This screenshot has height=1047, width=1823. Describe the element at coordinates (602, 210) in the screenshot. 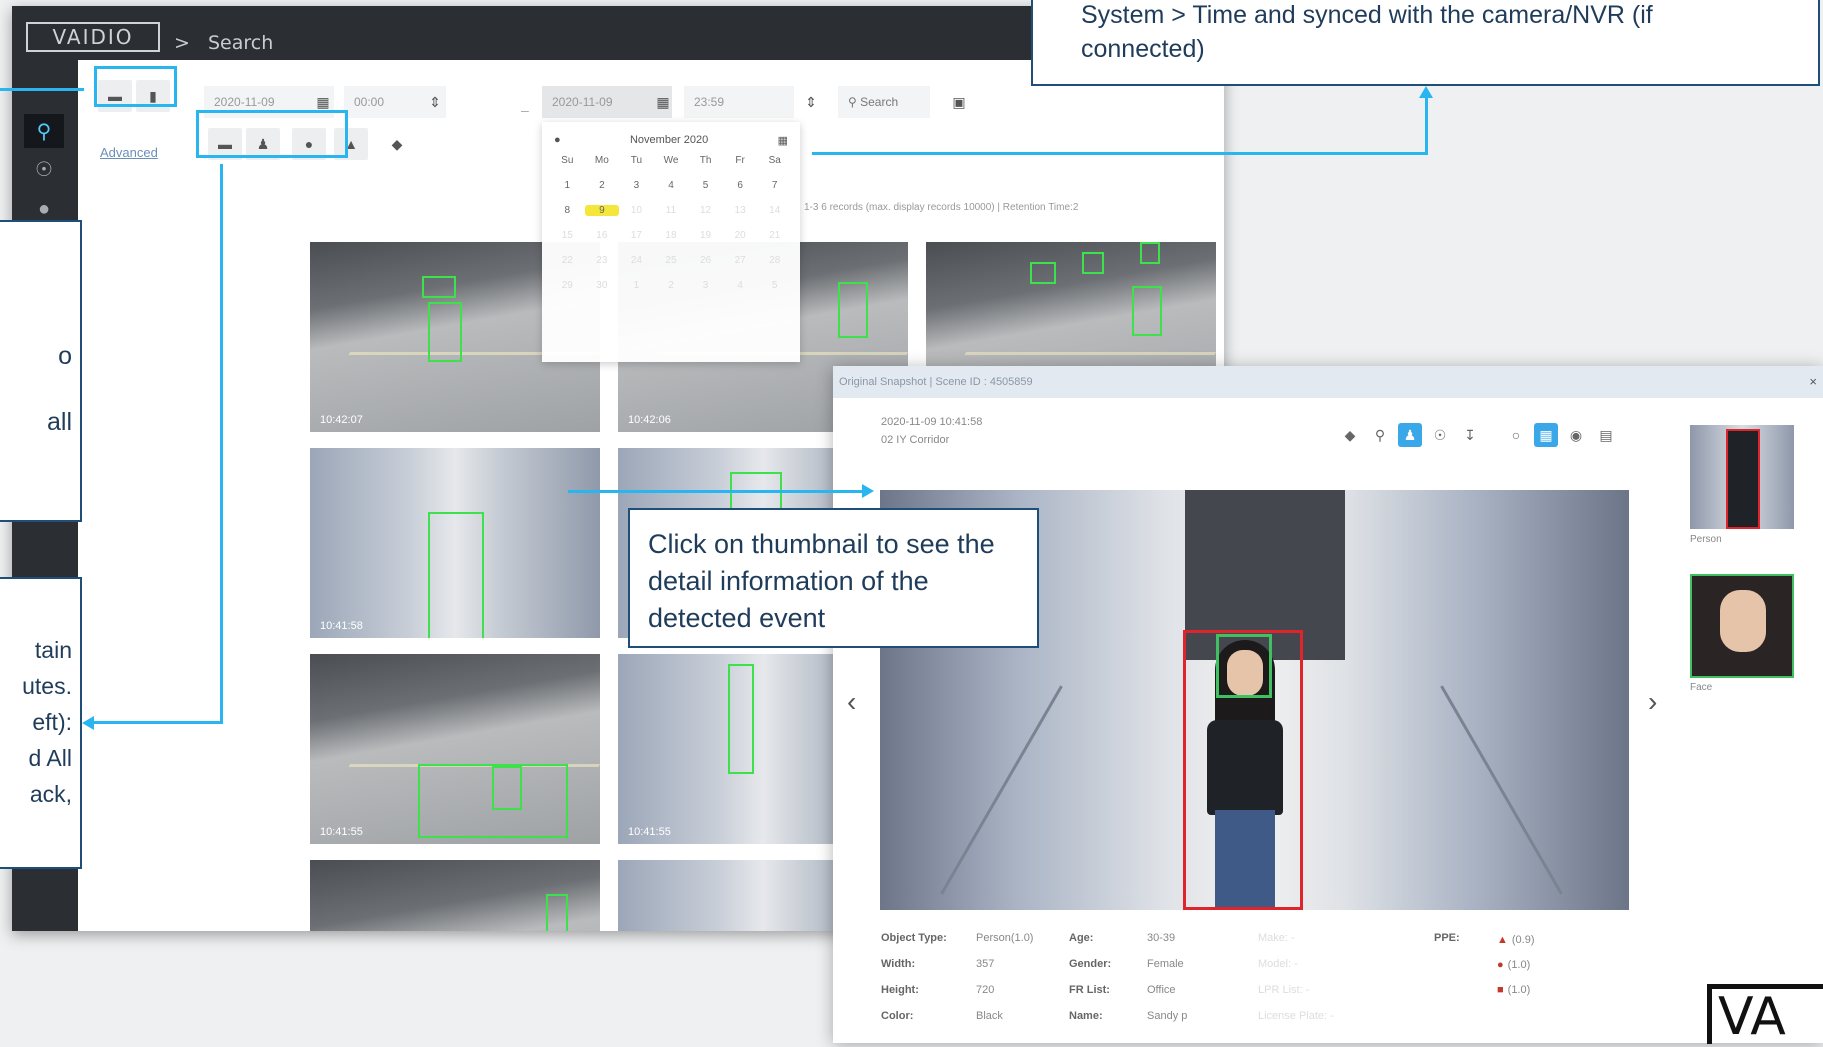

I see `calendar-day-selected: 9` at that location.